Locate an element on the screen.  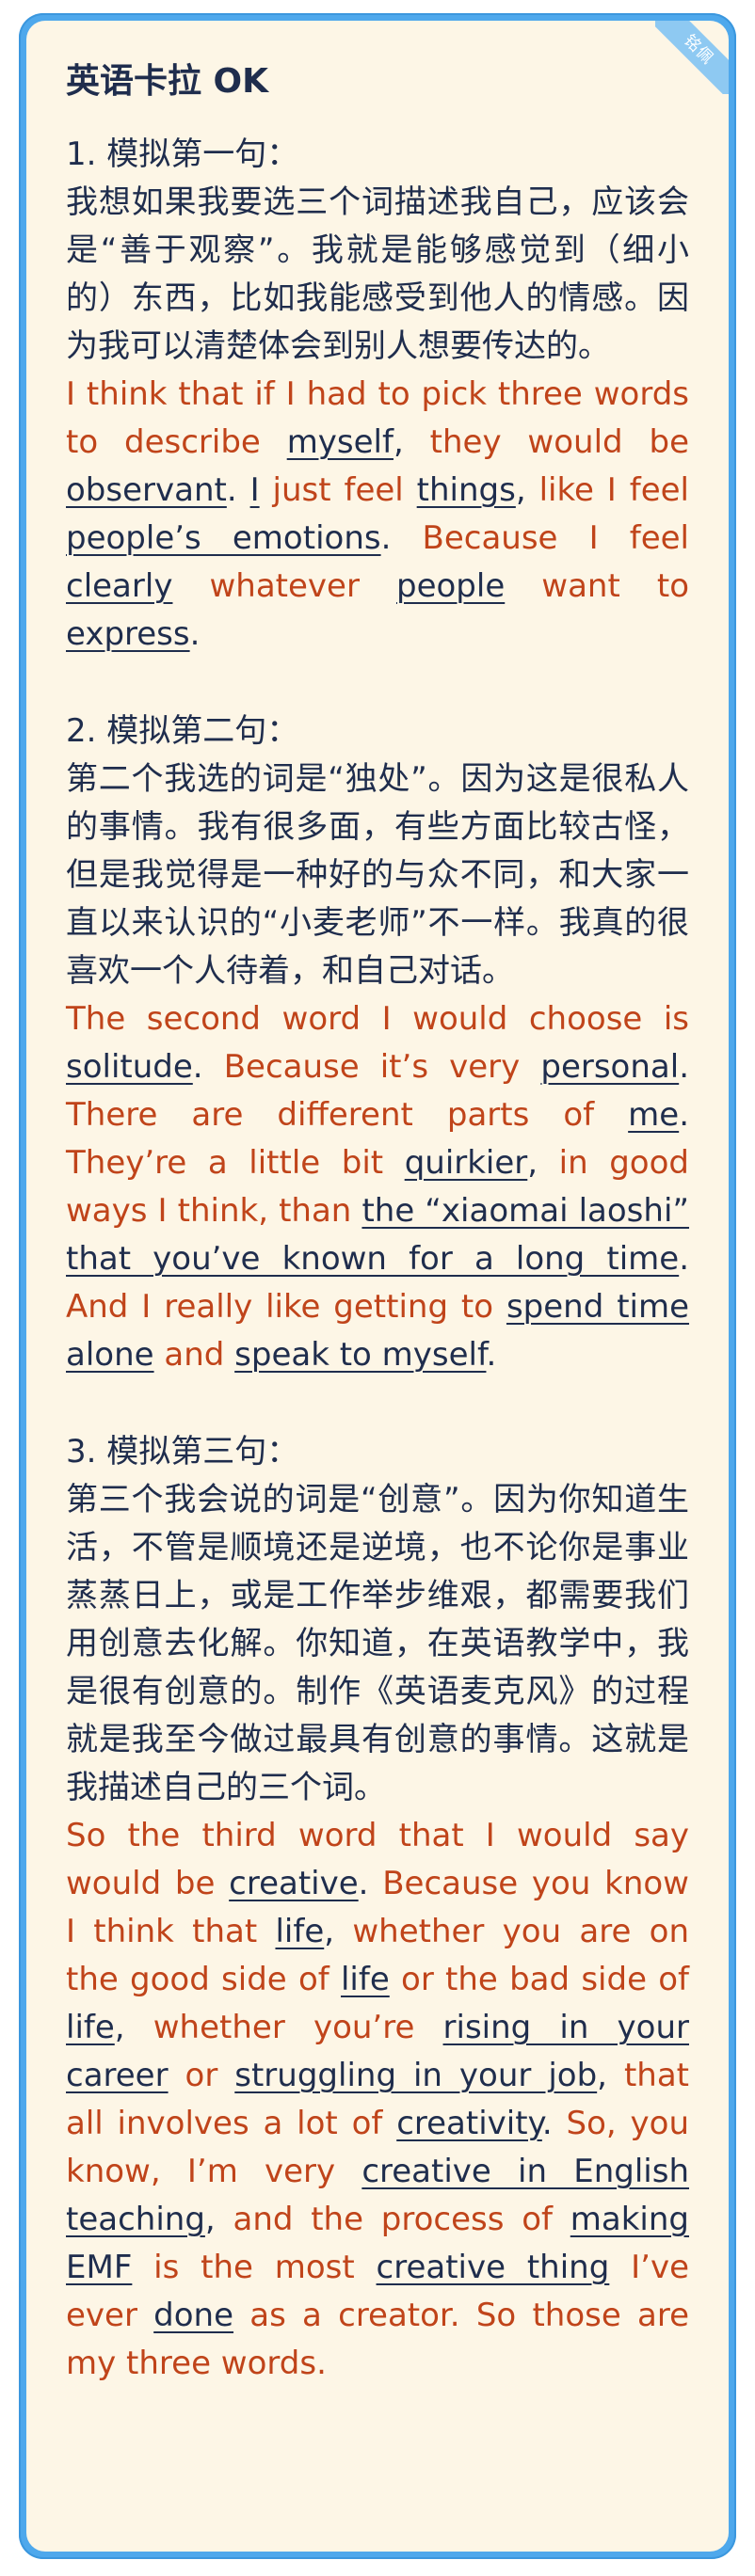
highlighted-phrase: people is located at coordinates (451, 585).